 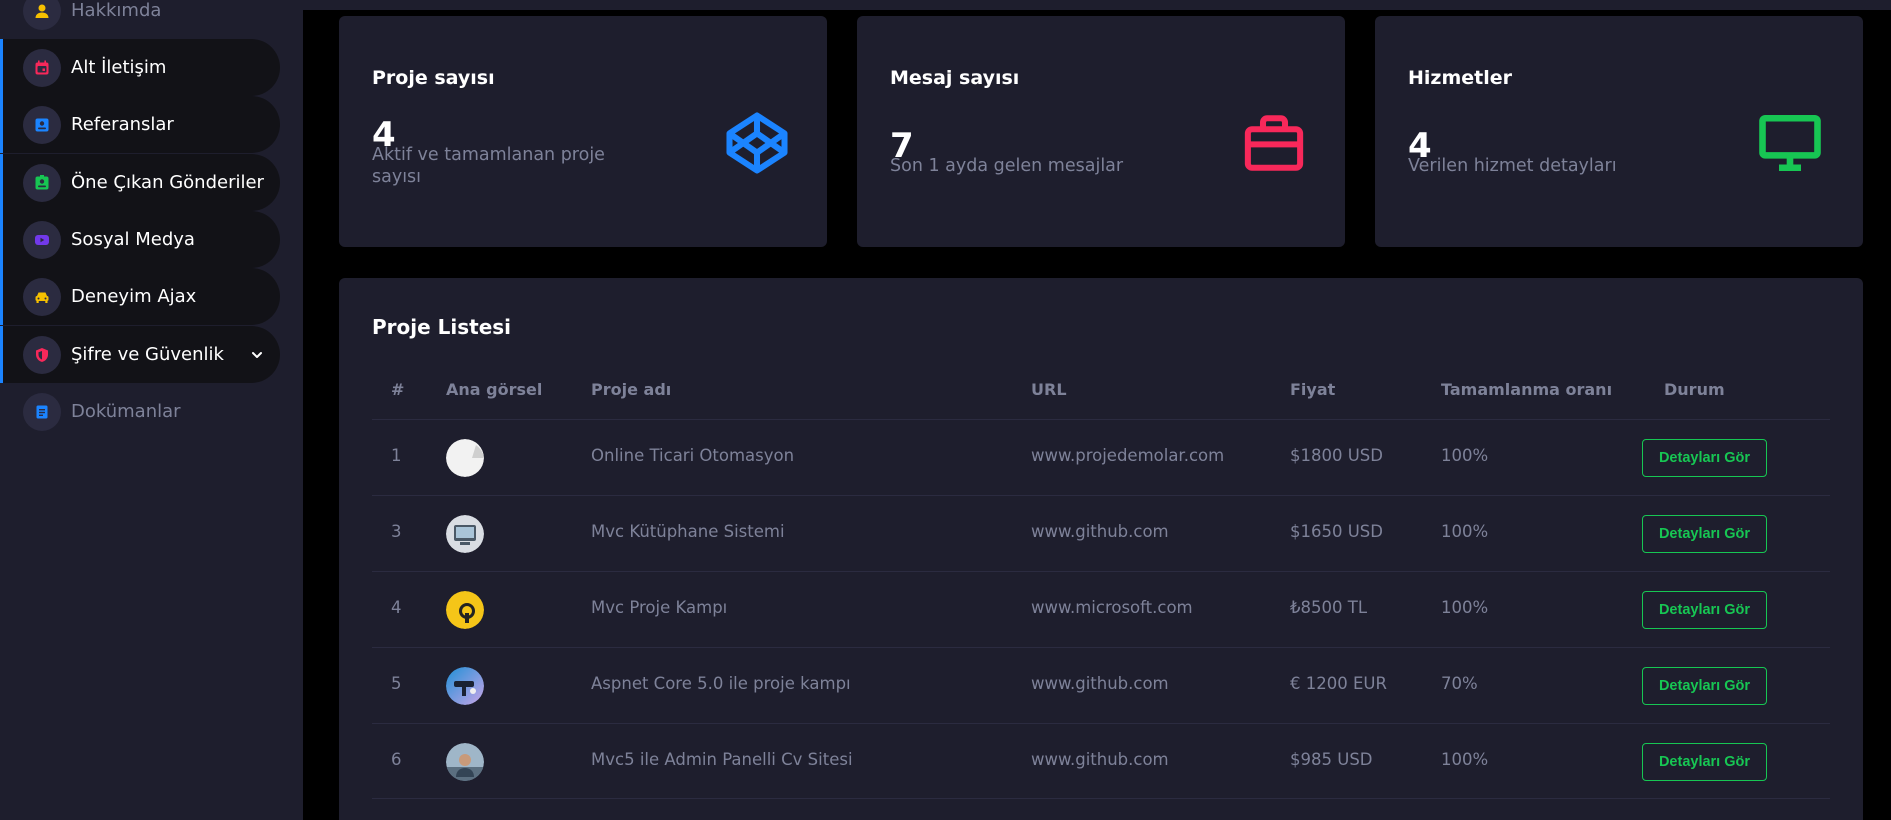 What do you see at coordinates (126, 411) in the screenshot?
I see `sidebar-item-label: Dokümanlar` at bounding box center [126, 411].